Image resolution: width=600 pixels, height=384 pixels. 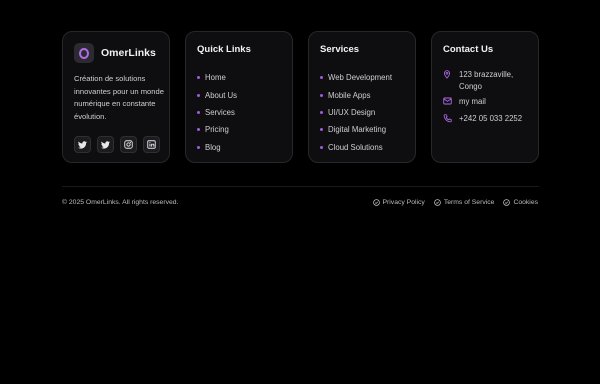 I want to click on service-link-digital-marketing: Digital Marketing, so click(x=356, y=129).